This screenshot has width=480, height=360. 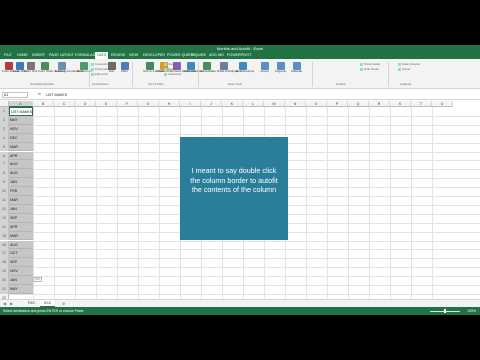 I want to click on add-sheet-icon: ⊕, so click(x=63, y=303).